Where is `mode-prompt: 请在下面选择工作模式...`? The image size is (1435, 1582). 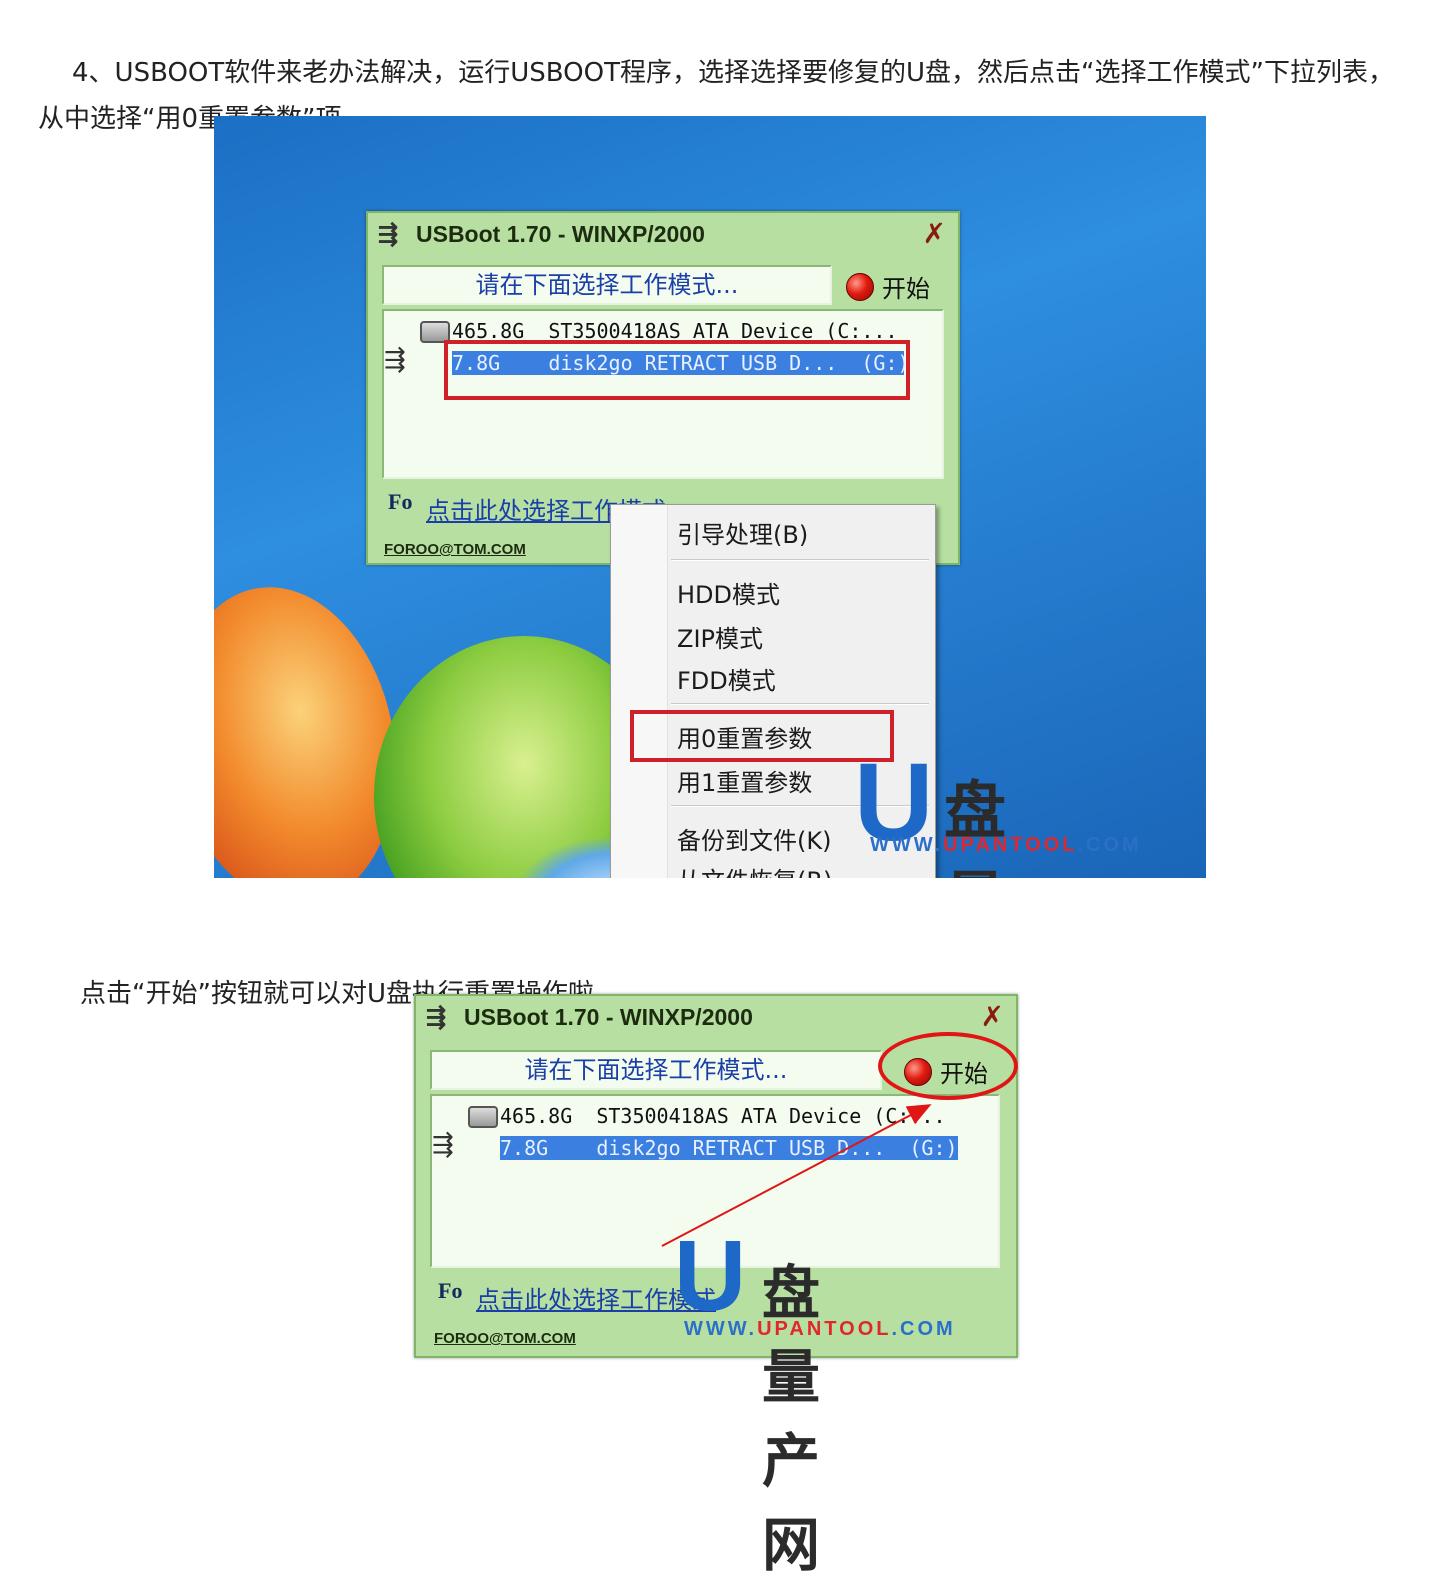 mode-prompt: 请在下面选择工作模式... is located at coordinates (607, 285).